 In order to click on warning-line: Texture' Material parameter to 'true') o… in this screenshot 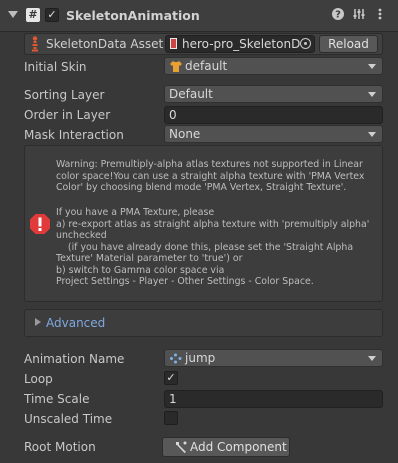, I will do `click(149, 258)`.